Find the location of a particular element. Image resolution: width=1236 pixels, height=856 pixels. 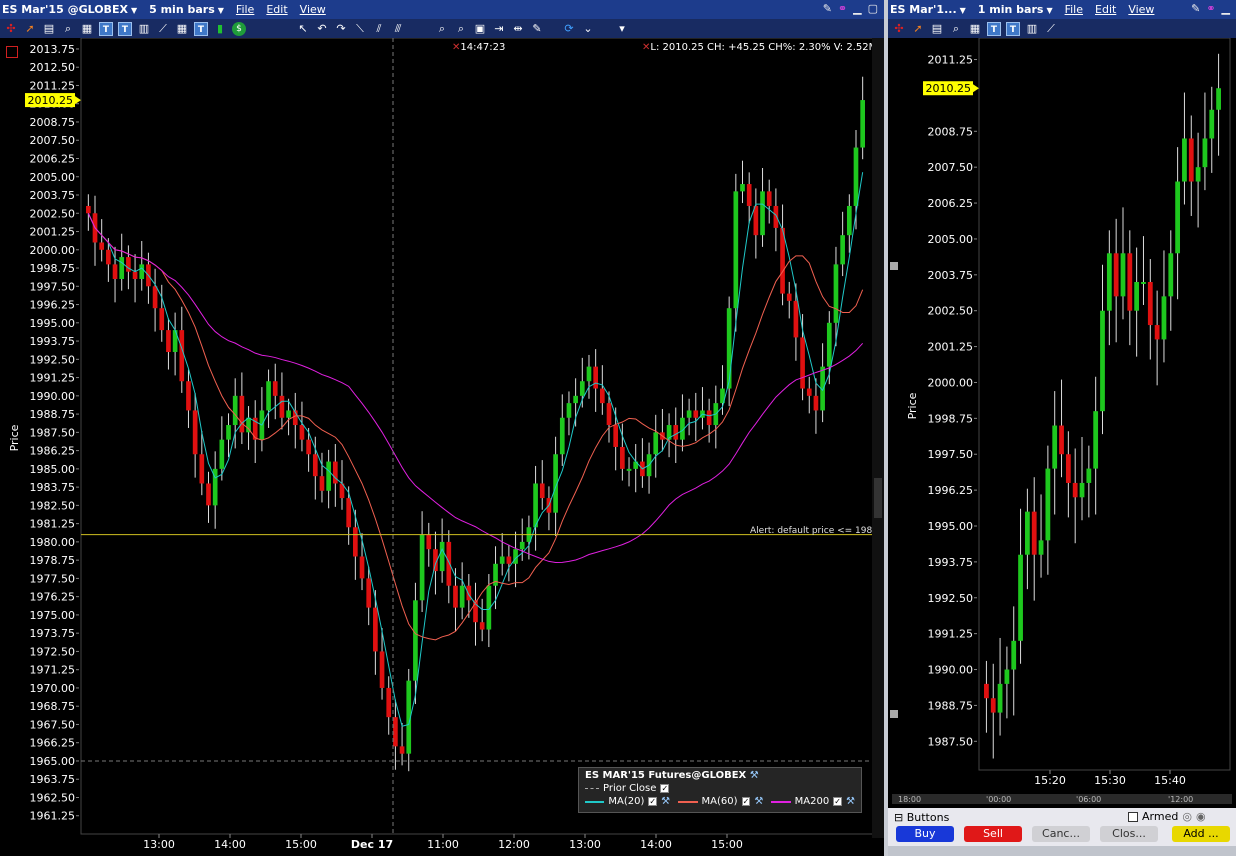

undo-icon: ↶ is located at coordinates (322, 29).